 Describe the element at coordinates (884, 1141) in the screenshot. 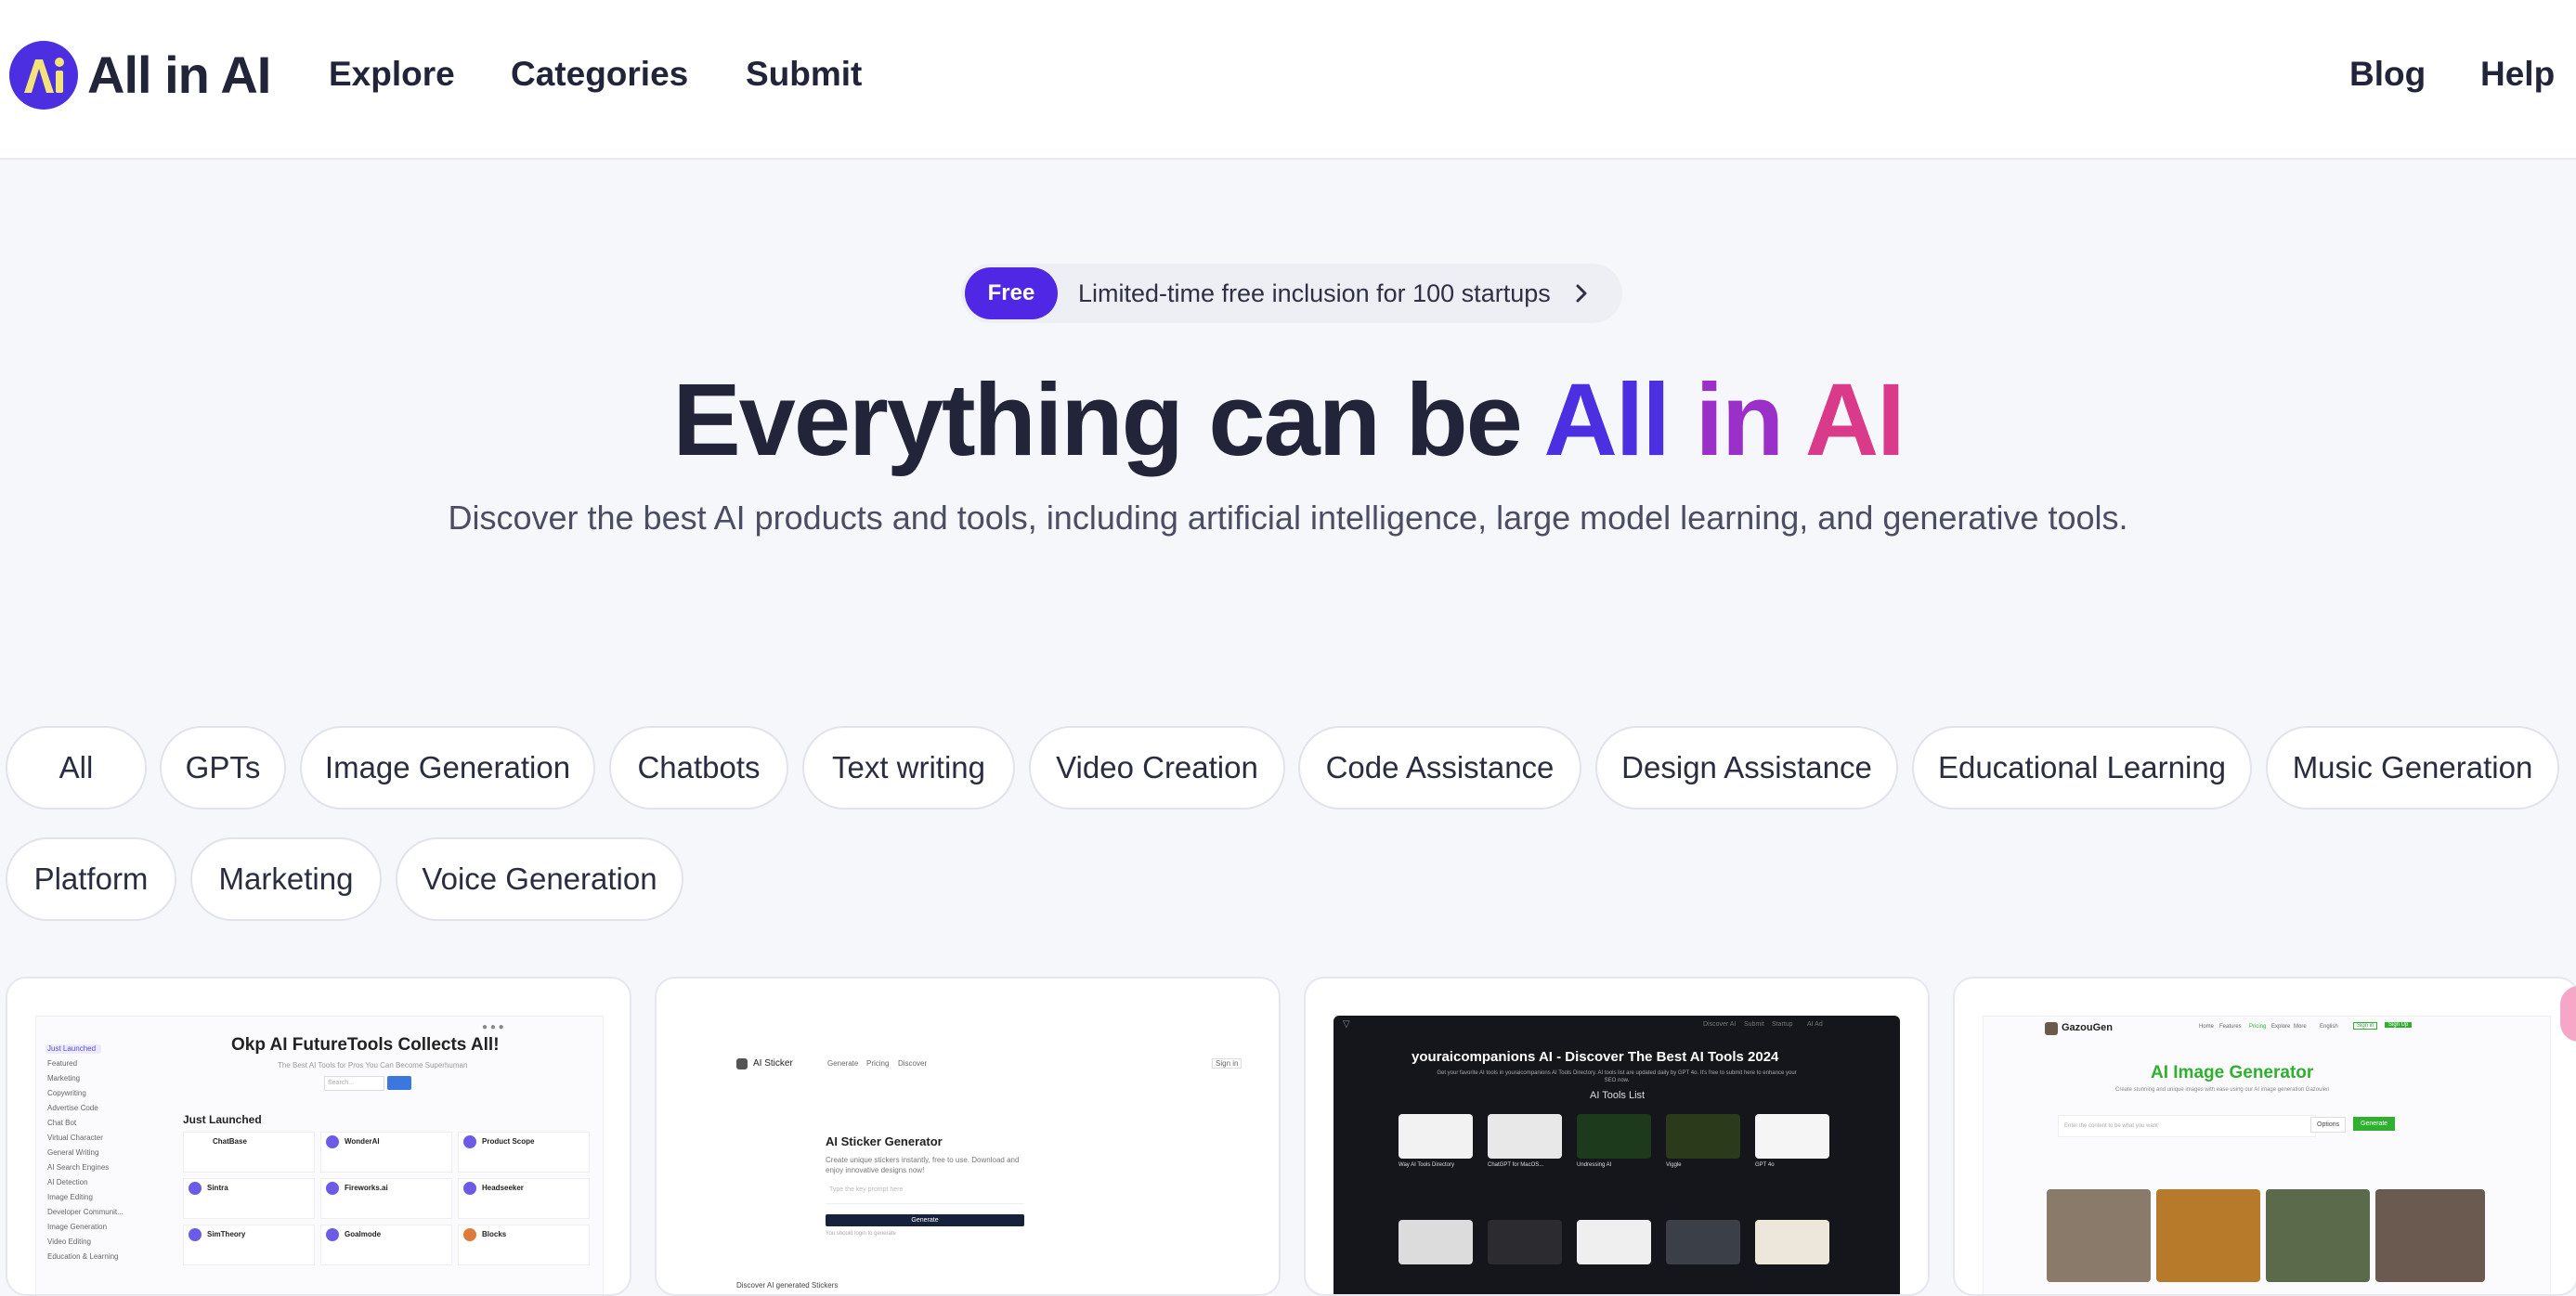

I see `site-title: AI Sticker Generator` at that location.